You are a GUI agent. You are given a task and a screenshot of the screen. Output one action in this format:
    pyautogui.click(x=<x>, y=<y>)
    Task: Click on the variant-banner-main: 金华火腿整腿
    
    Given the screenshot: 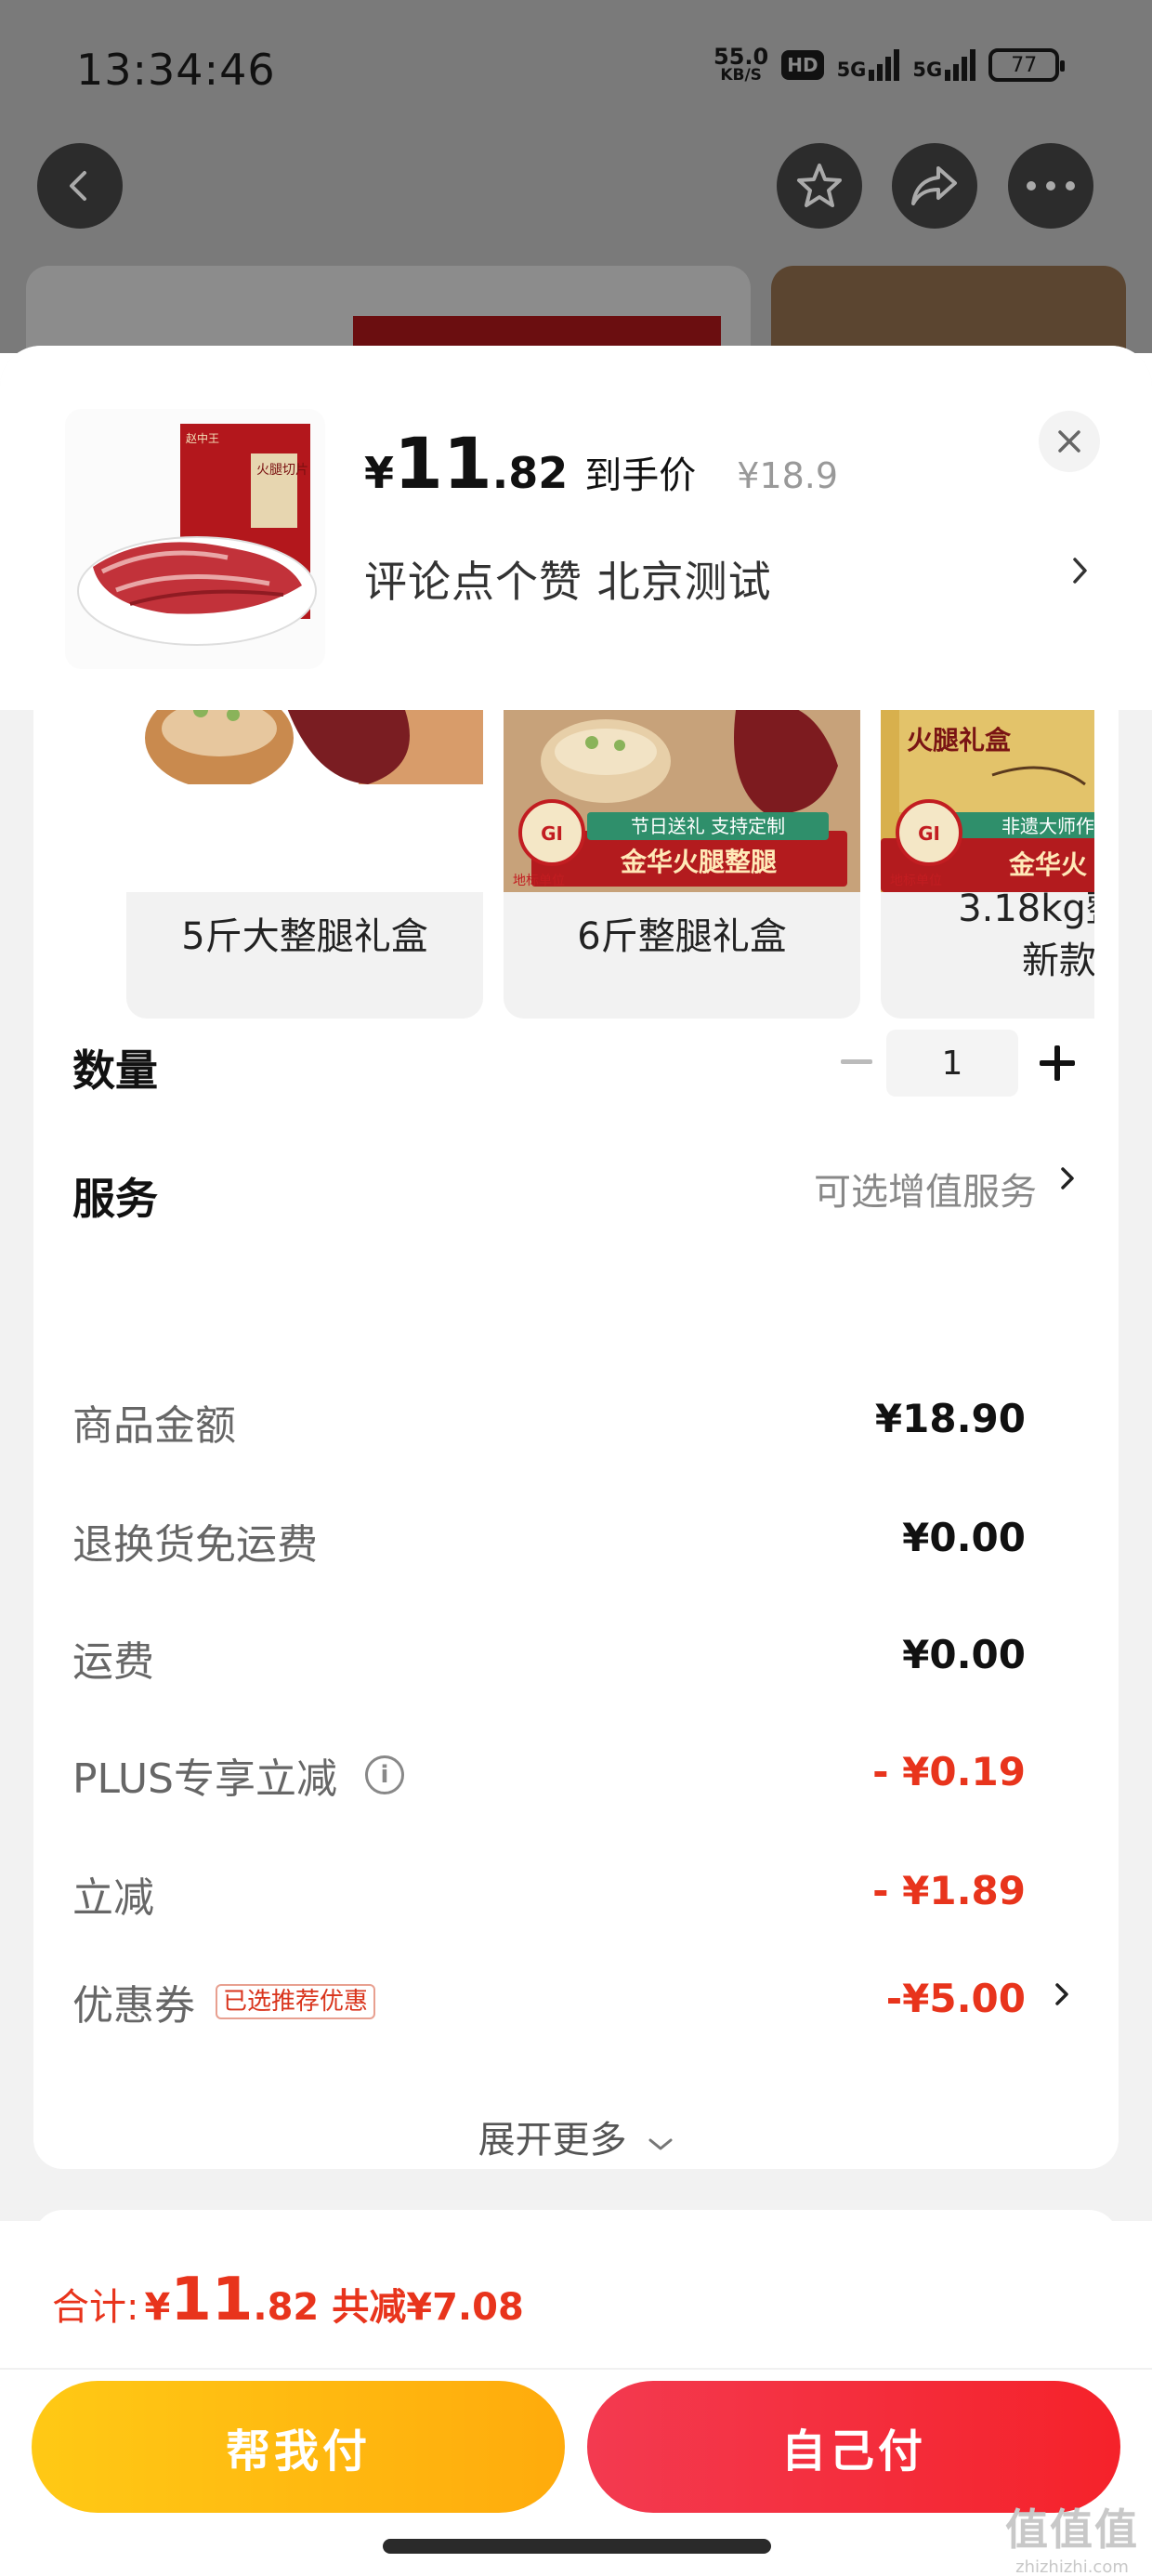 What is the action you would take?
    pyautogui.click(x=698, y=862)
    